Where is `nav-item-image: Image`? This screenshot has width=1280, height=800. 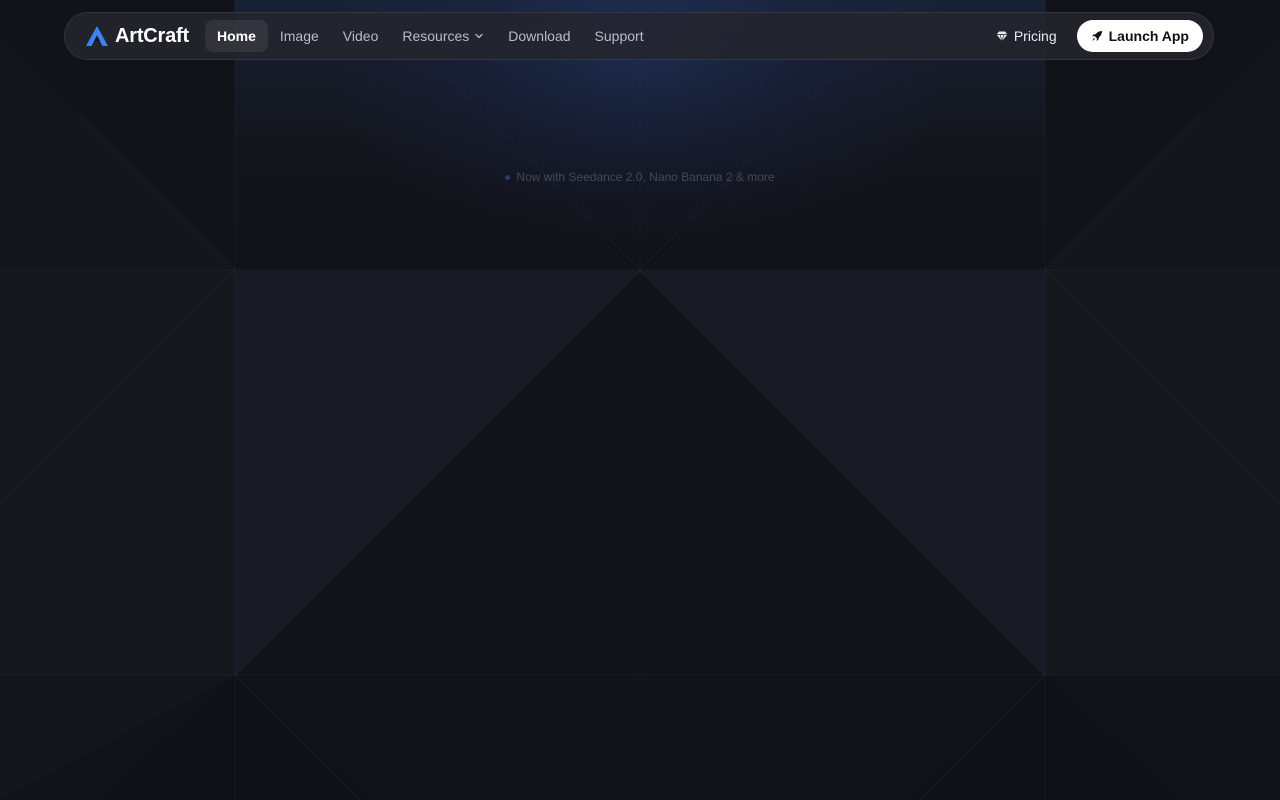
nav-item-image: Image is located at coordinates (299, 36).